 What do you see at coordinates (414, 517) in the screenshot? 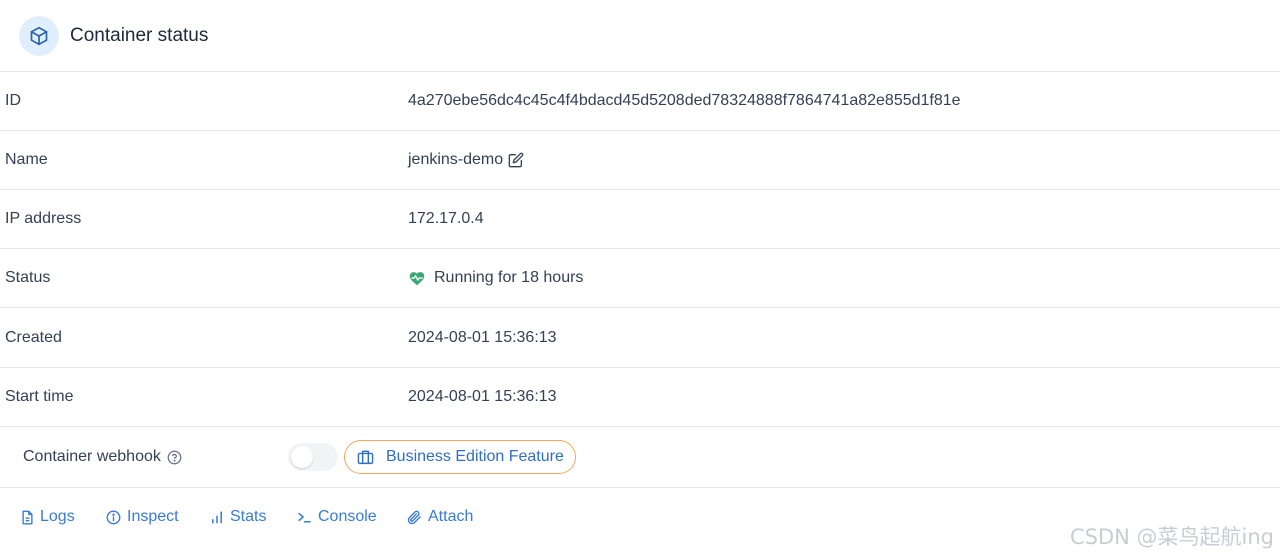
I see `paperclip-icon` at bounding box center [414, 517].